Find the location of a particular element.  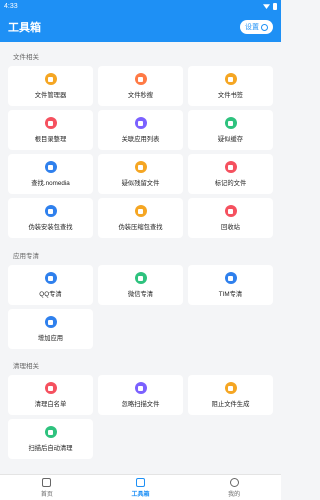

tool-label: 疑似残留文件 is located at coordinates (140, 183).